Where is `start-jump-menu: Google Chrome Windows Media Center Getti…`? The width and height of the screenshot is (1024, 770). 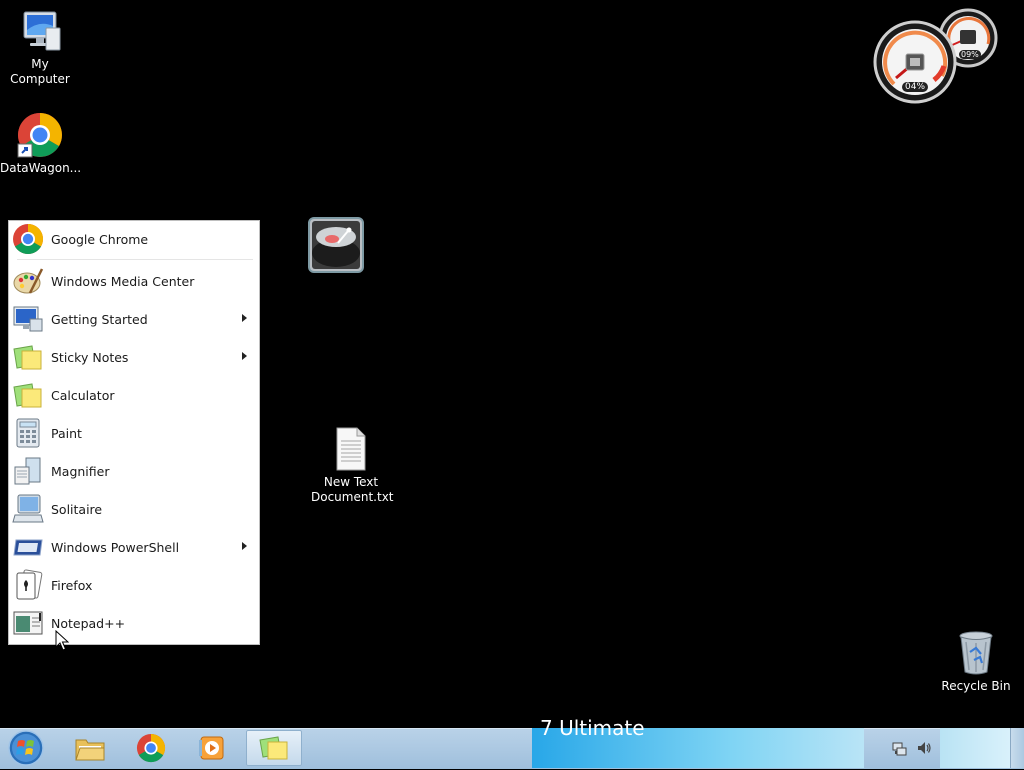
start-jump-menu: Google Chrome Windows Media Center Getti… is located at coordinates (134, 432).